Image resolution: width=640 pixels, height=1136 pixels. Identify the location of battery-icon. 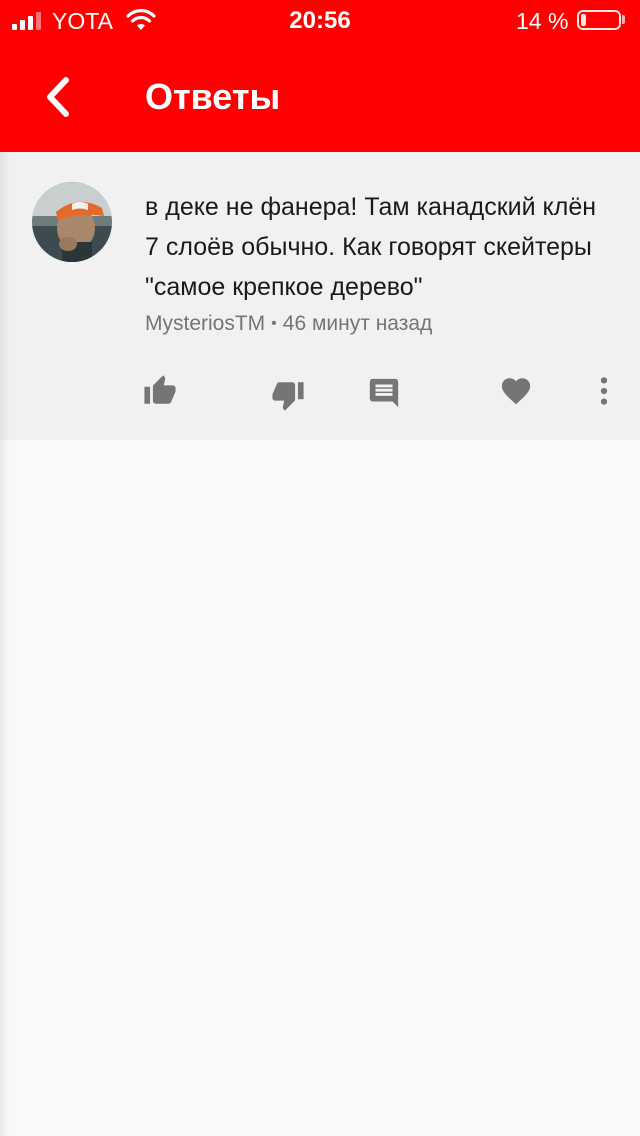
(599, 20).